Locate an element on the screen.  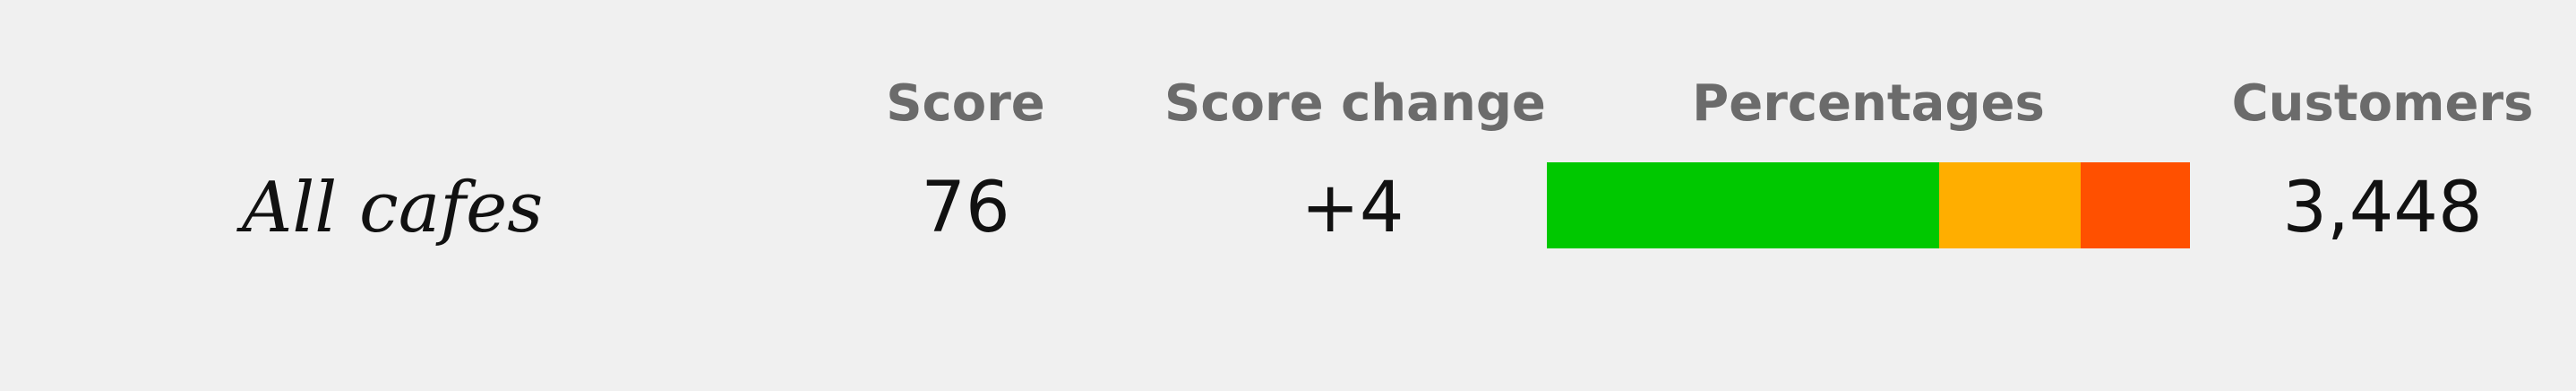
customers-value: 3,448 is located at coordinates (2382, 208).